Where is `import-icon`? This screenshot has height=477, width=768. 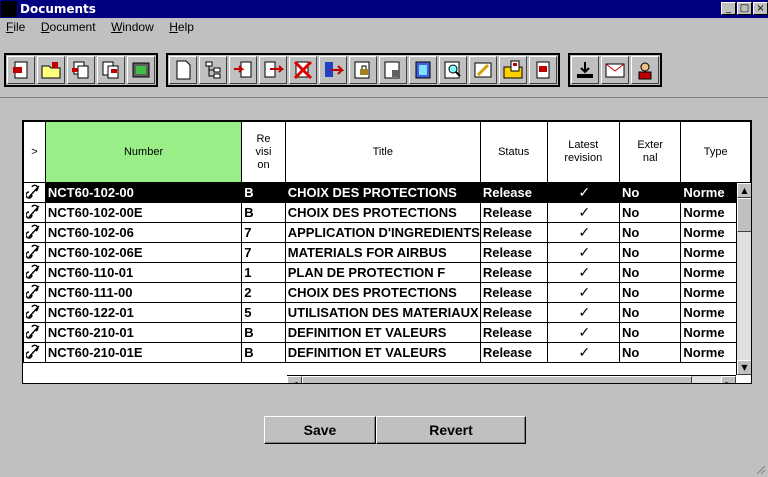
import-icon is located at coordinates (243, 70).